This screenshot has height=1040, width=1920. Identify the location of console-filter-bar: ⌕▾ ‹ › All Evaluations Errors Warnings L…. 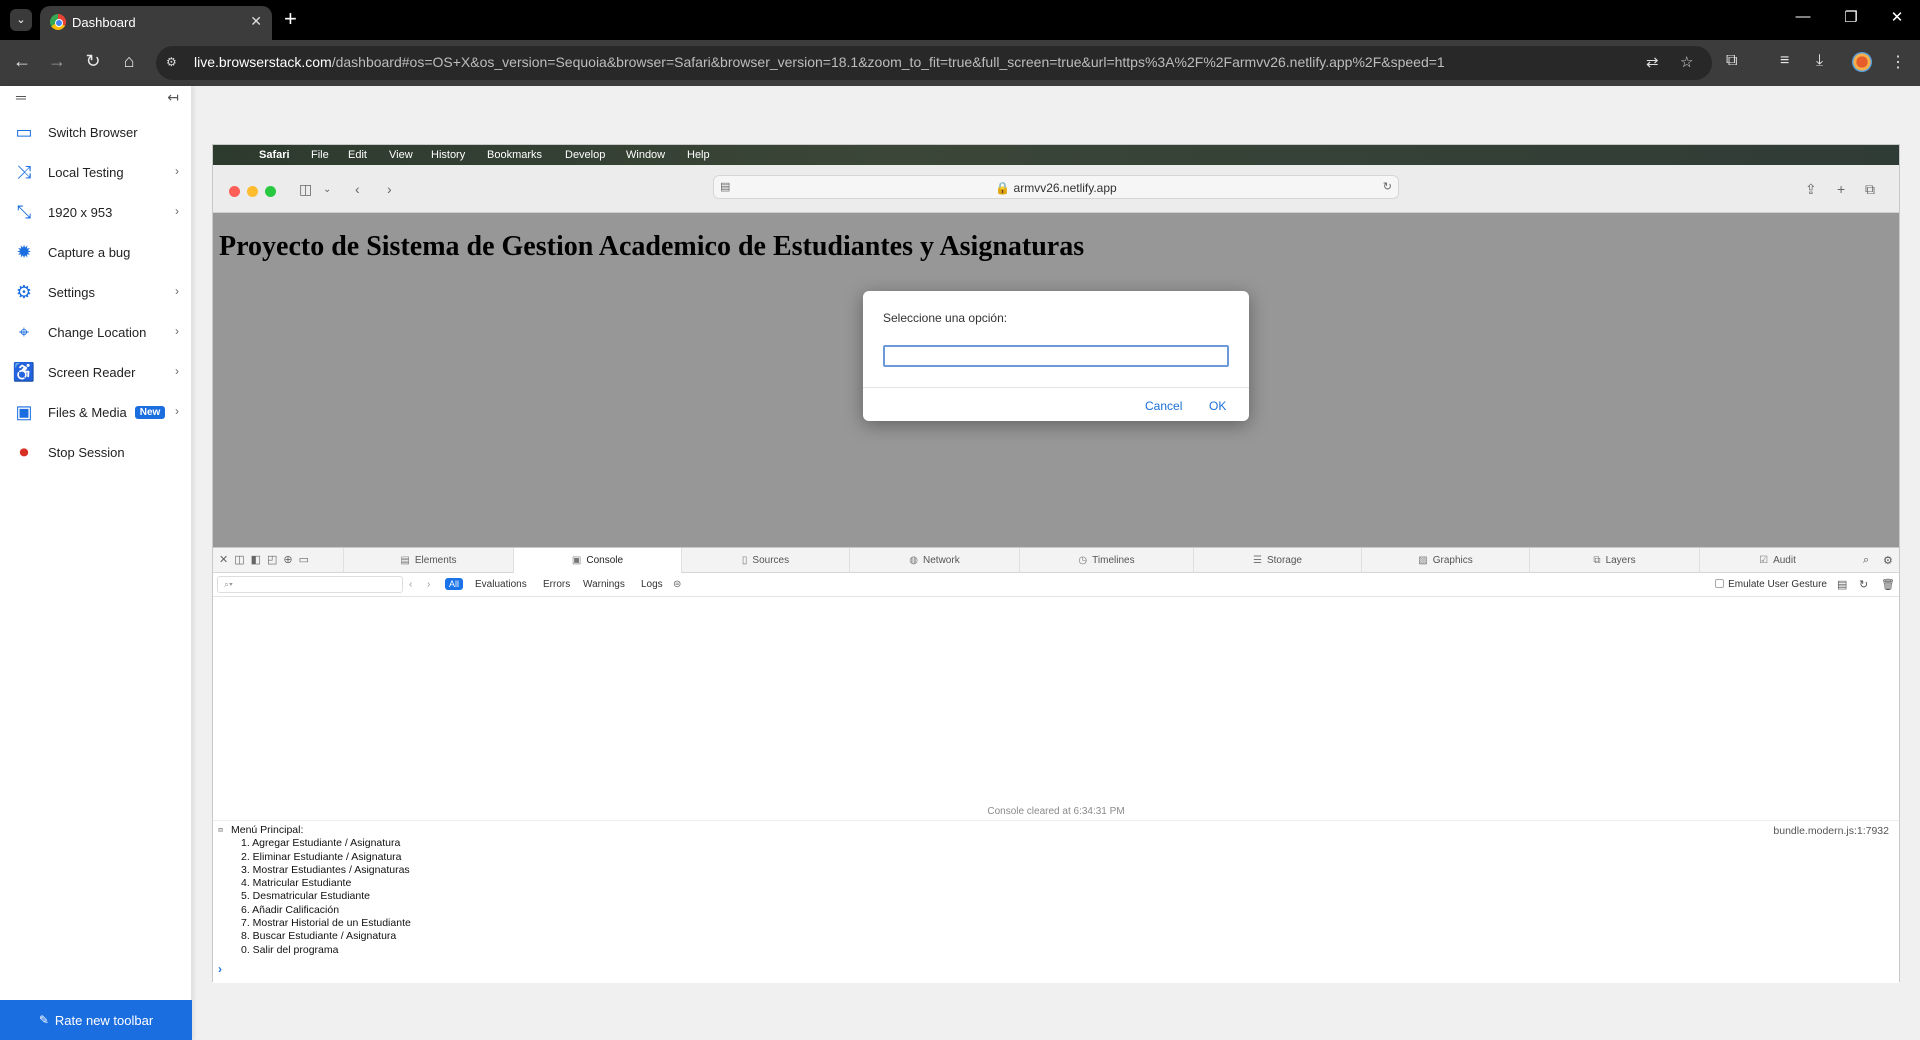
(1056, 585).